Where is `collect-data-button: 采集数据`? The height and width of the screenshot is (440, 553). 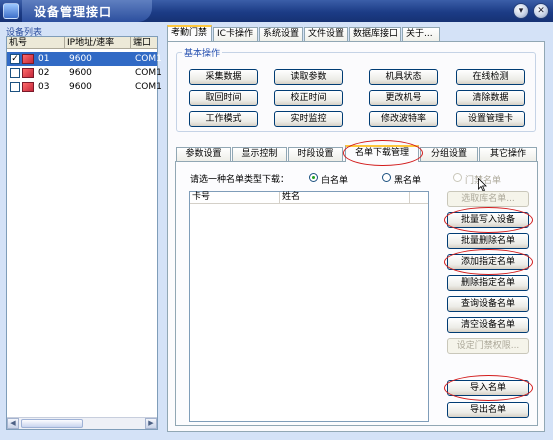
collect-data-button: 采集数据 is located at coordinates (223, 77).